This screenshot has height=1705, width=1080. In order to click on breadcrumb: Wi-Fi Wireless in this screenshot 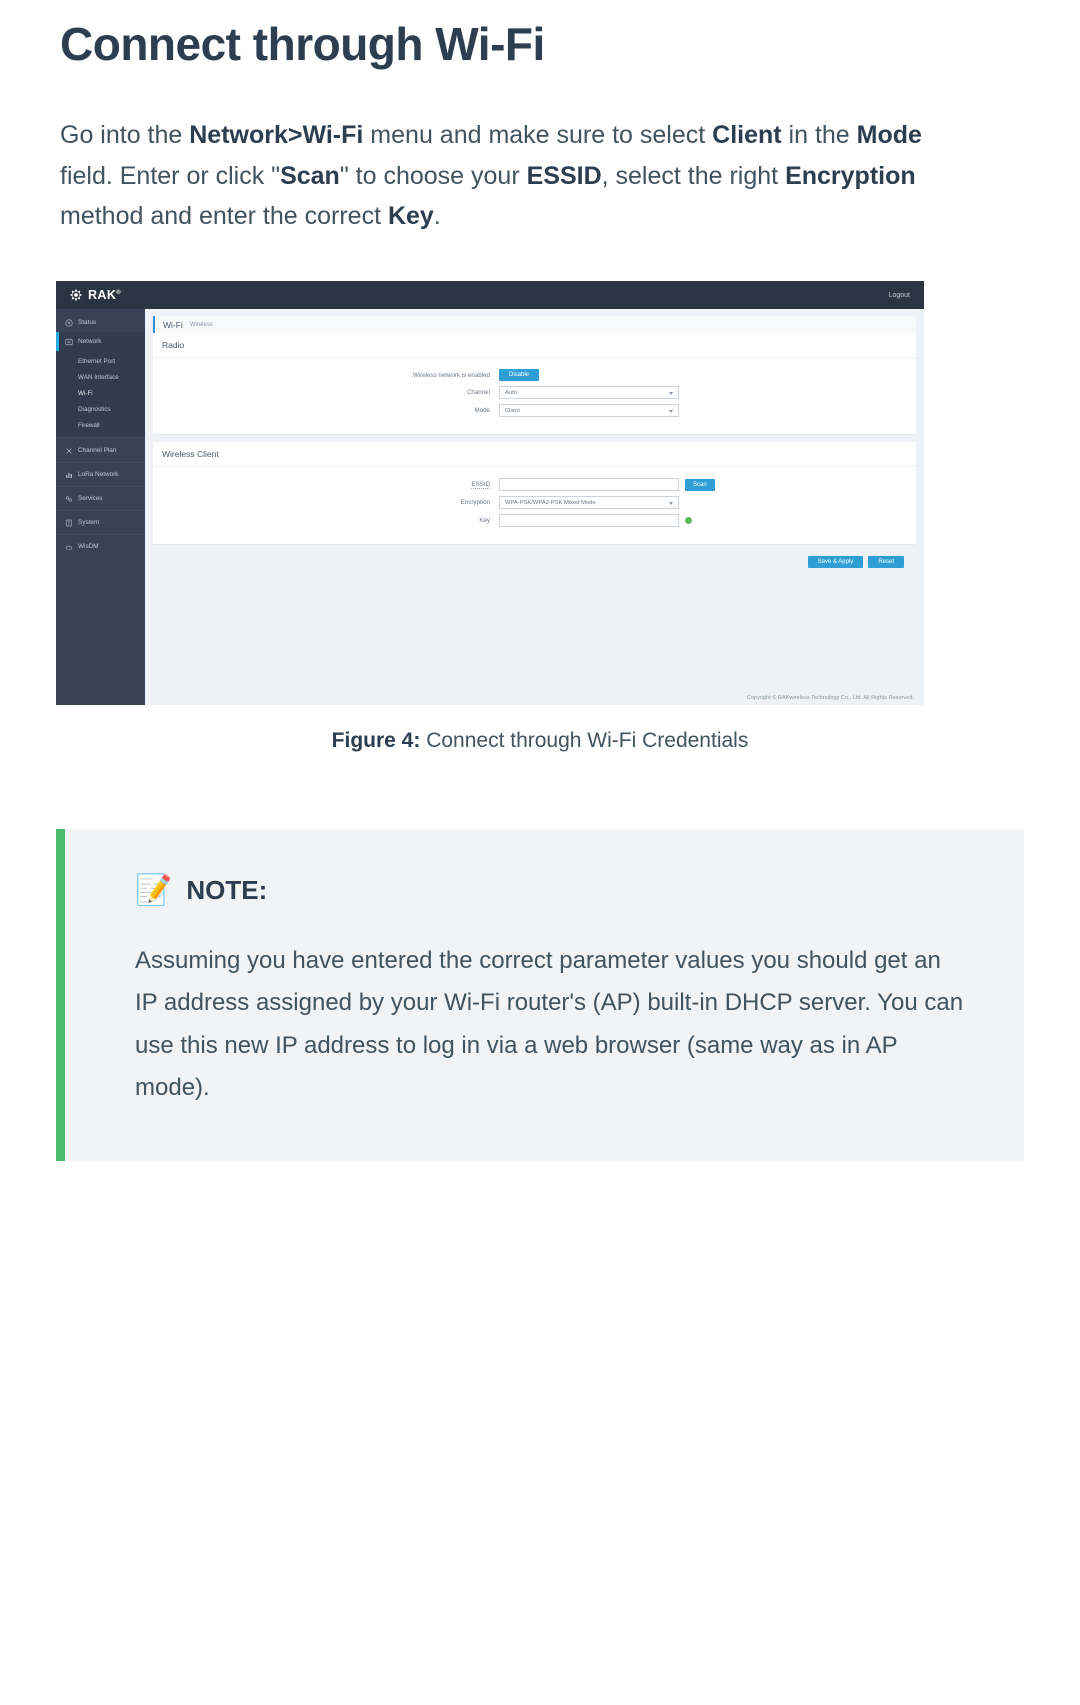, I will do `click(534, 325)`.